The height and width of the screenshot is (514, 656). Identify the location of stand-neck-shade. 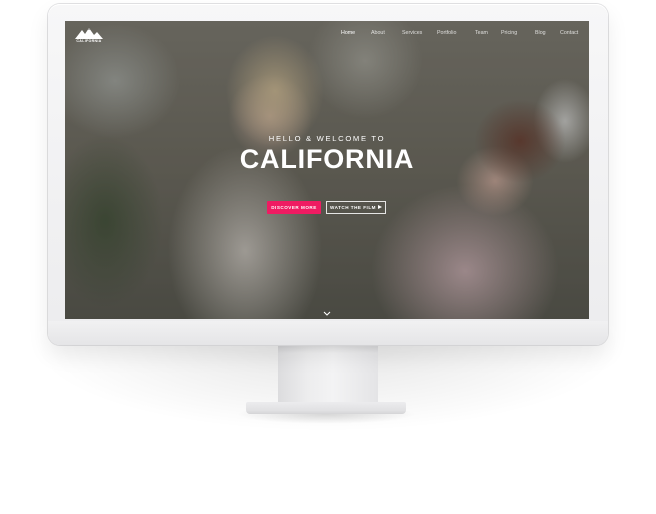
(328, 349).